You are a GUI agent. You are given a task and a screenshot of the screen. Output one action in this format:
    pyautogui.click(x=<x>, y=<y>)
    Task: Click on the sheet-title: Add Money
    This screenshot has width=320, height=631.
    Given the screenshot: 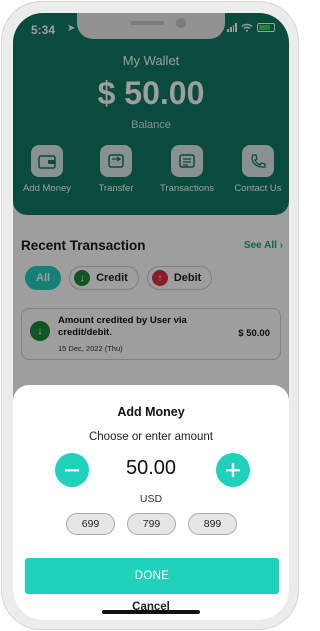 What is the action you would take?
    pyautogui.click(x=151, y=412)
    